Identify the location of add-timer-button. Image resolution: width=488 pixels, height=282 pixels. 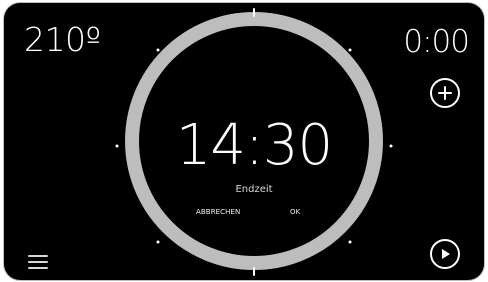
(445, 93).